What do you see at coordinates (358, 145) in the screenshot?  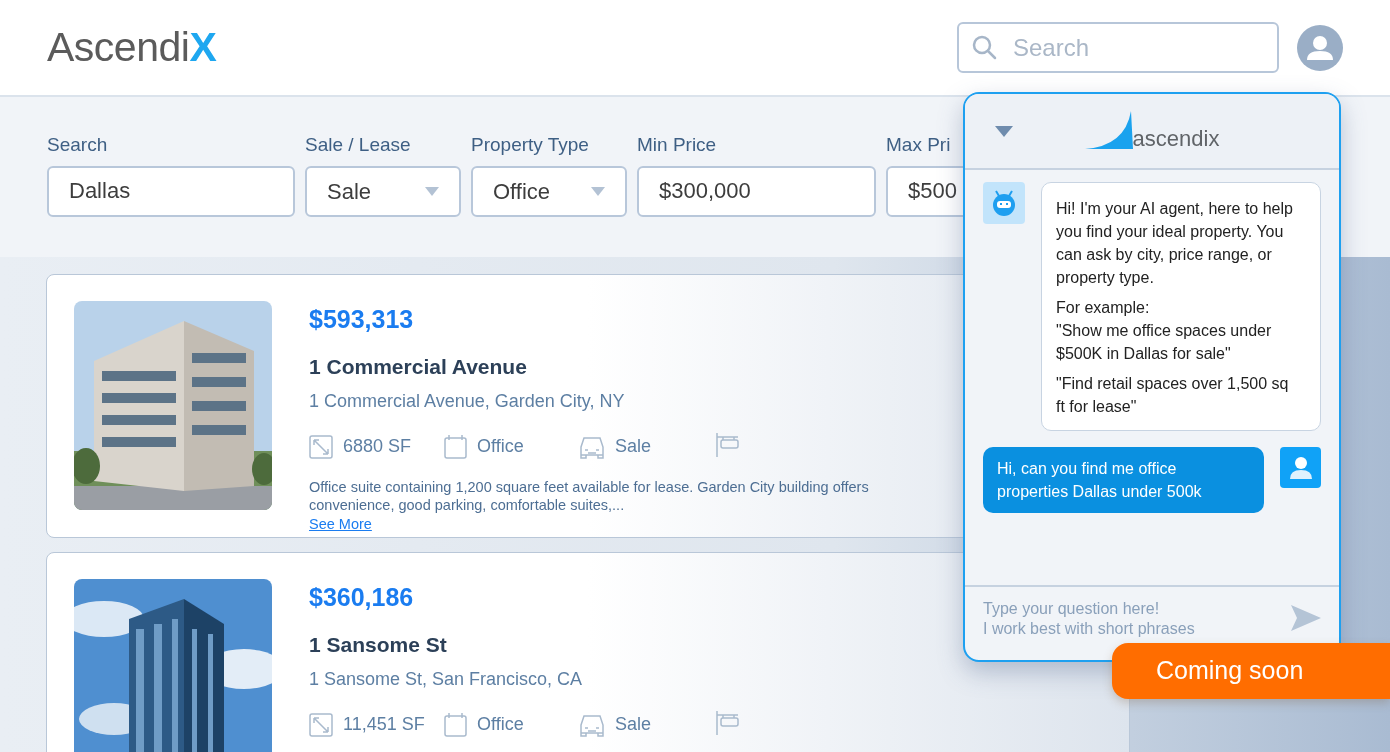 I see `filter-label: Sale / Lease` at bounding box center [358, 145].